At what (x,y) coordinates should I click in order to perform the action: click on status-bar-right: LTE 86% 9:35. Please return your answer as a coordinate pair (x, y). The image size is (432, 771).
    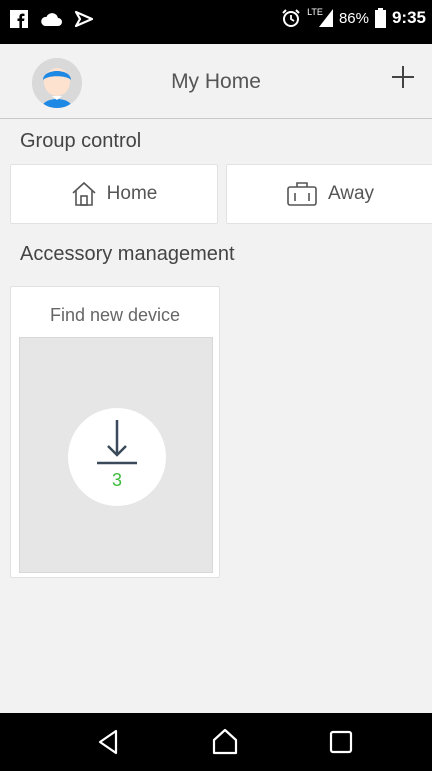
    Looking at the image, I should click on (353, 17).